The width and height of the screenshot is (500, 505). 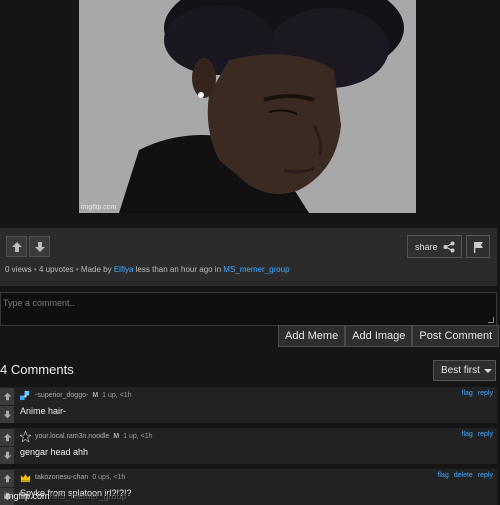 I want to click on upvote-button, so click(x=16, y=246).